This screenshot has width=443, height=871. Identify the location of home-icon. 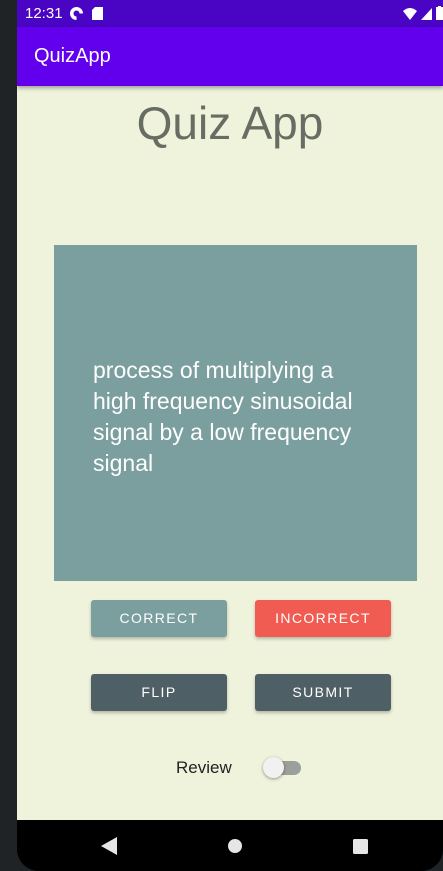
(235, 846).